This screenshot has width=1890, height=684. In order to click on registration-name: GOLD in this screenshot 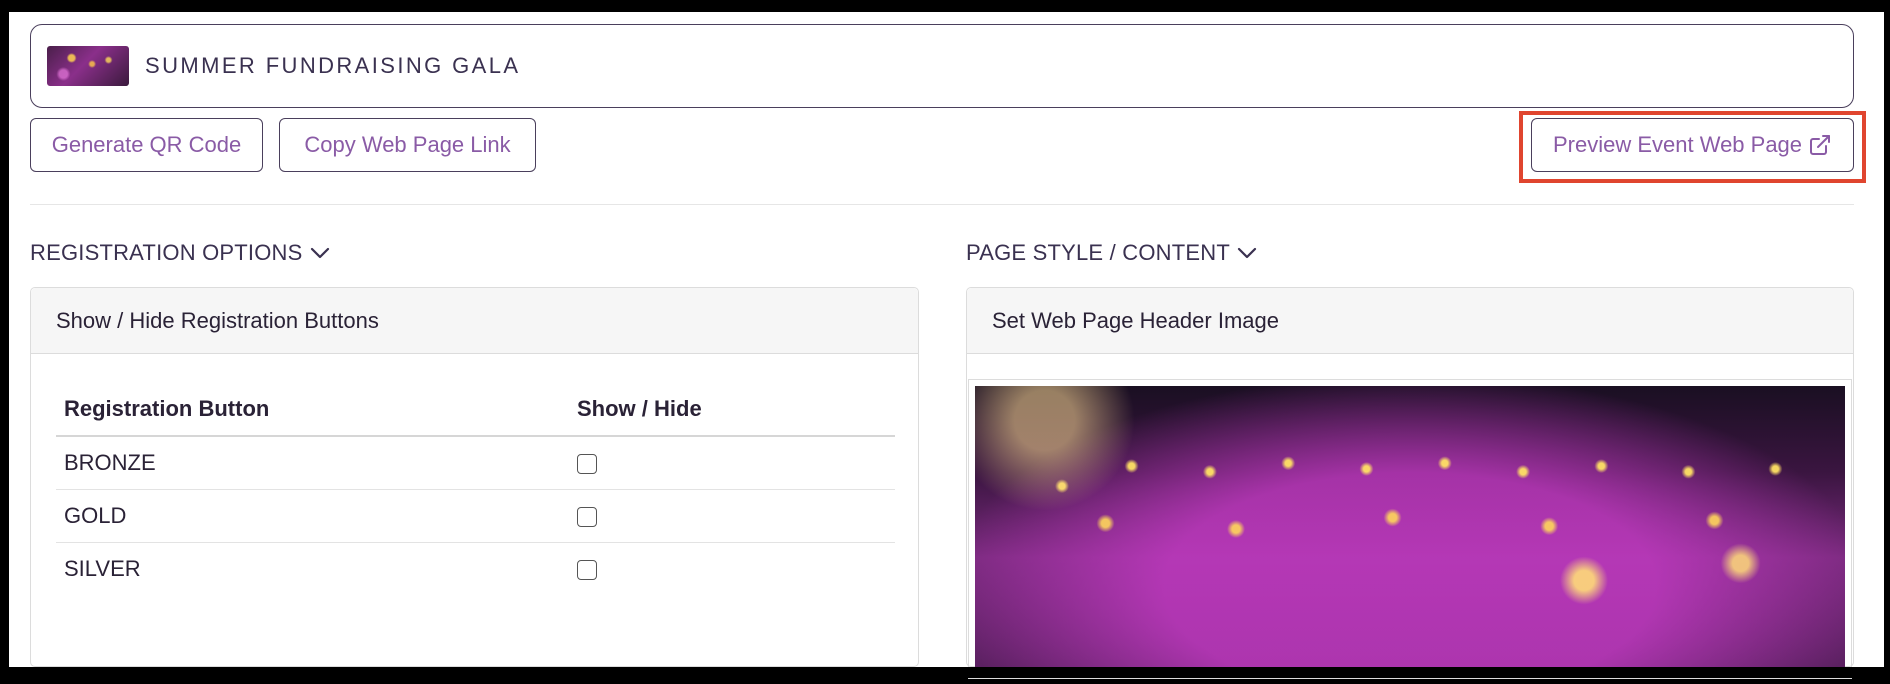, I will do `click(312, 516)`.